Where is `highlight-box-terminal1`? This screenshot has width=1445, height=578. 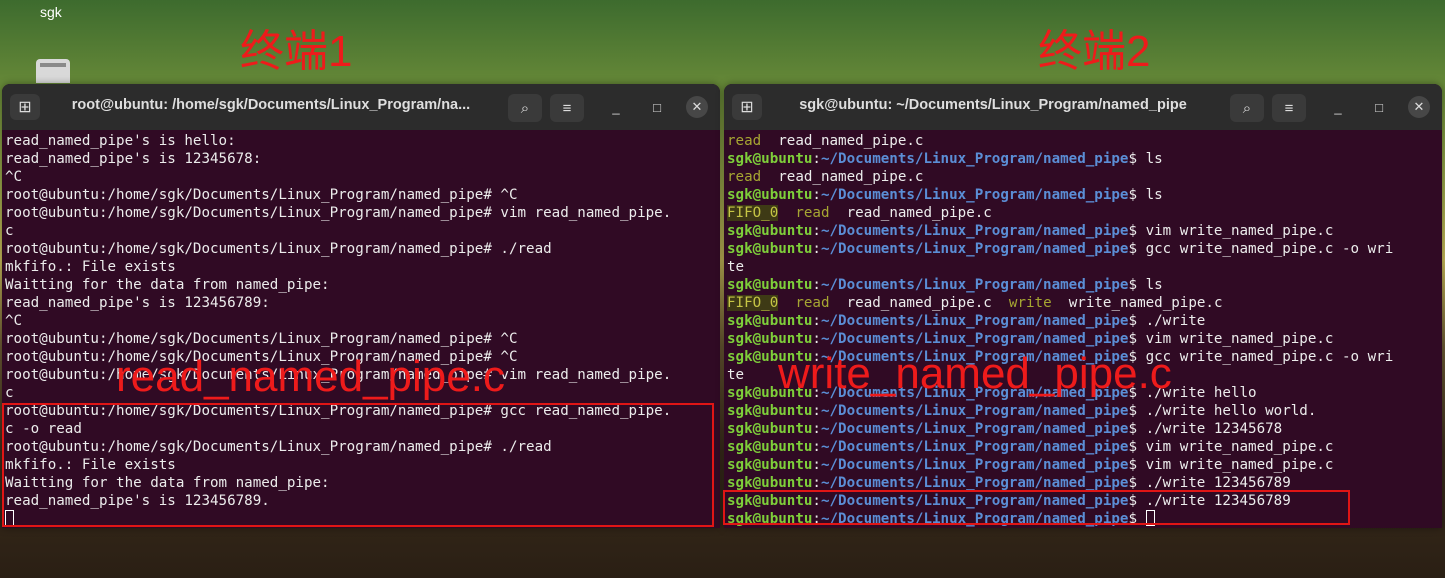
highlight-box-terminal1 is located at coordinates (358, 465).